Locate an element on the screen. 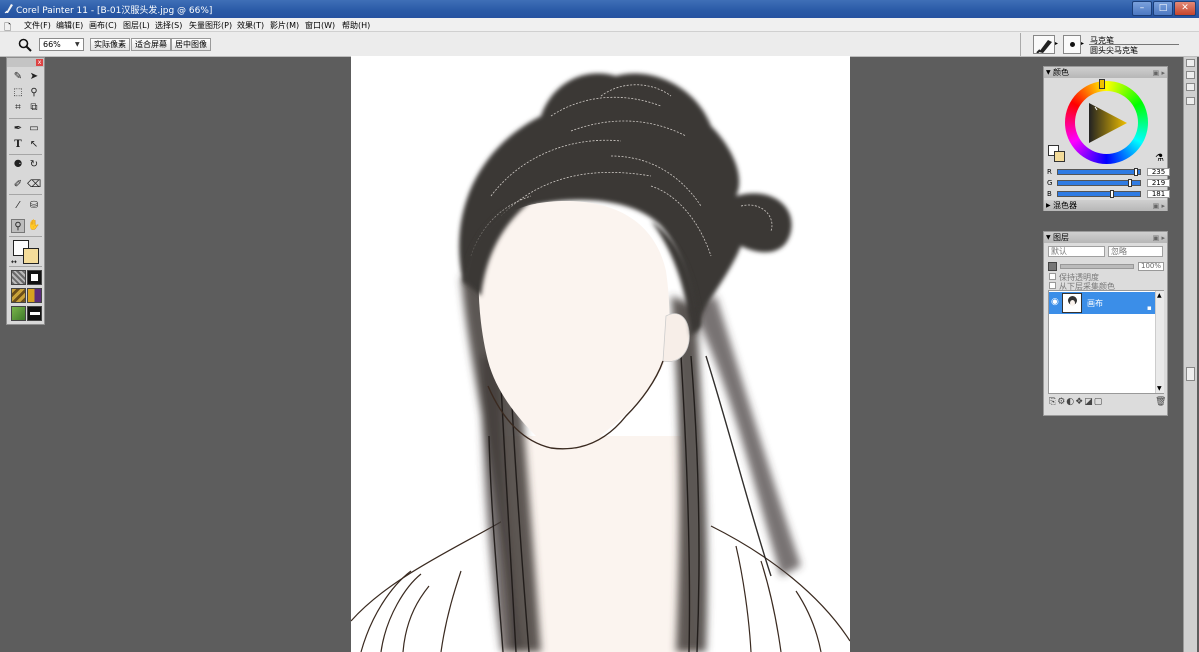  g-value: 219 is located at coordinates (1158, 183).